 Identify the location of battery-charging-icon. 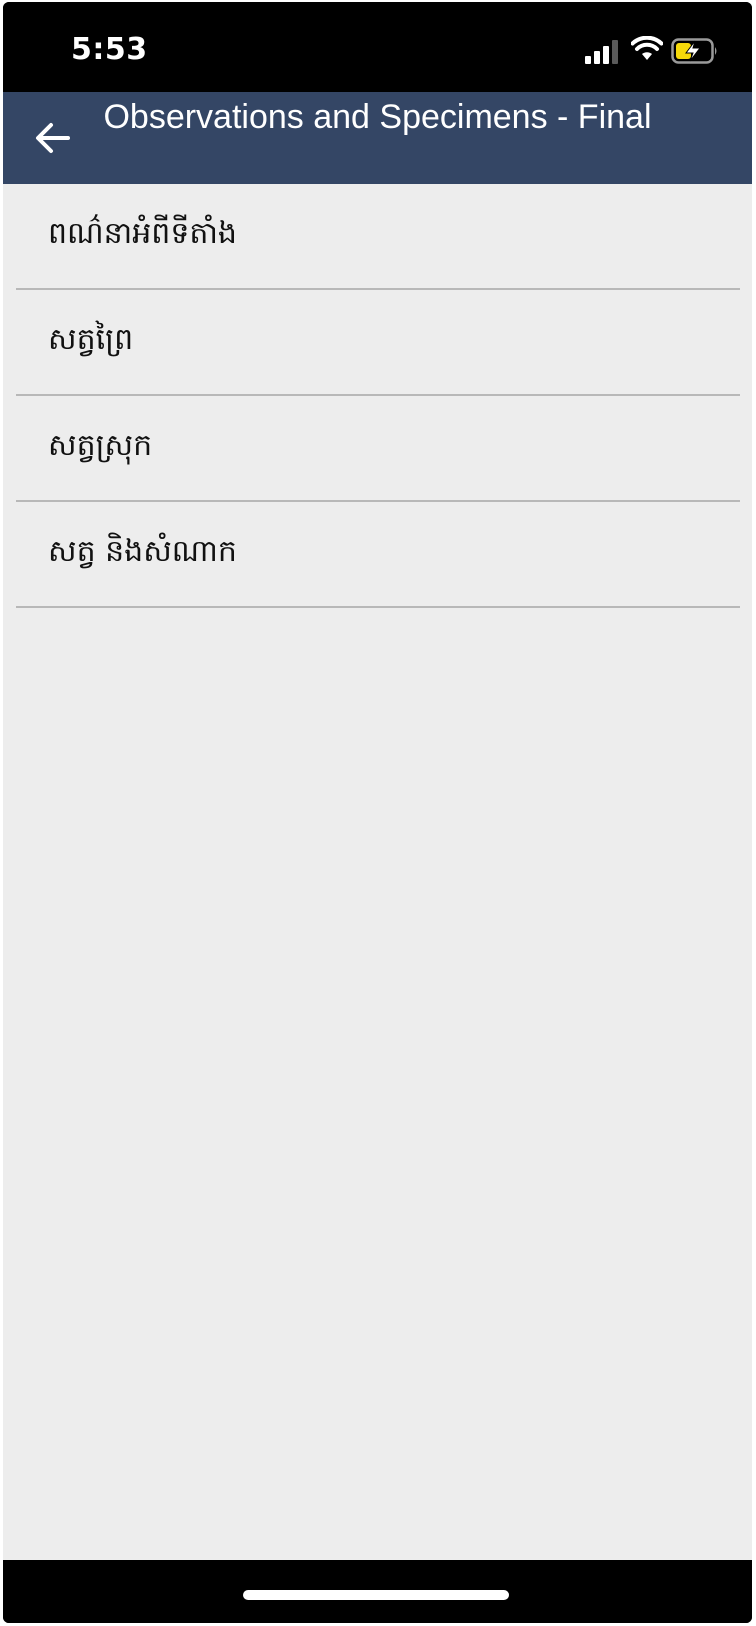
(694, 51).